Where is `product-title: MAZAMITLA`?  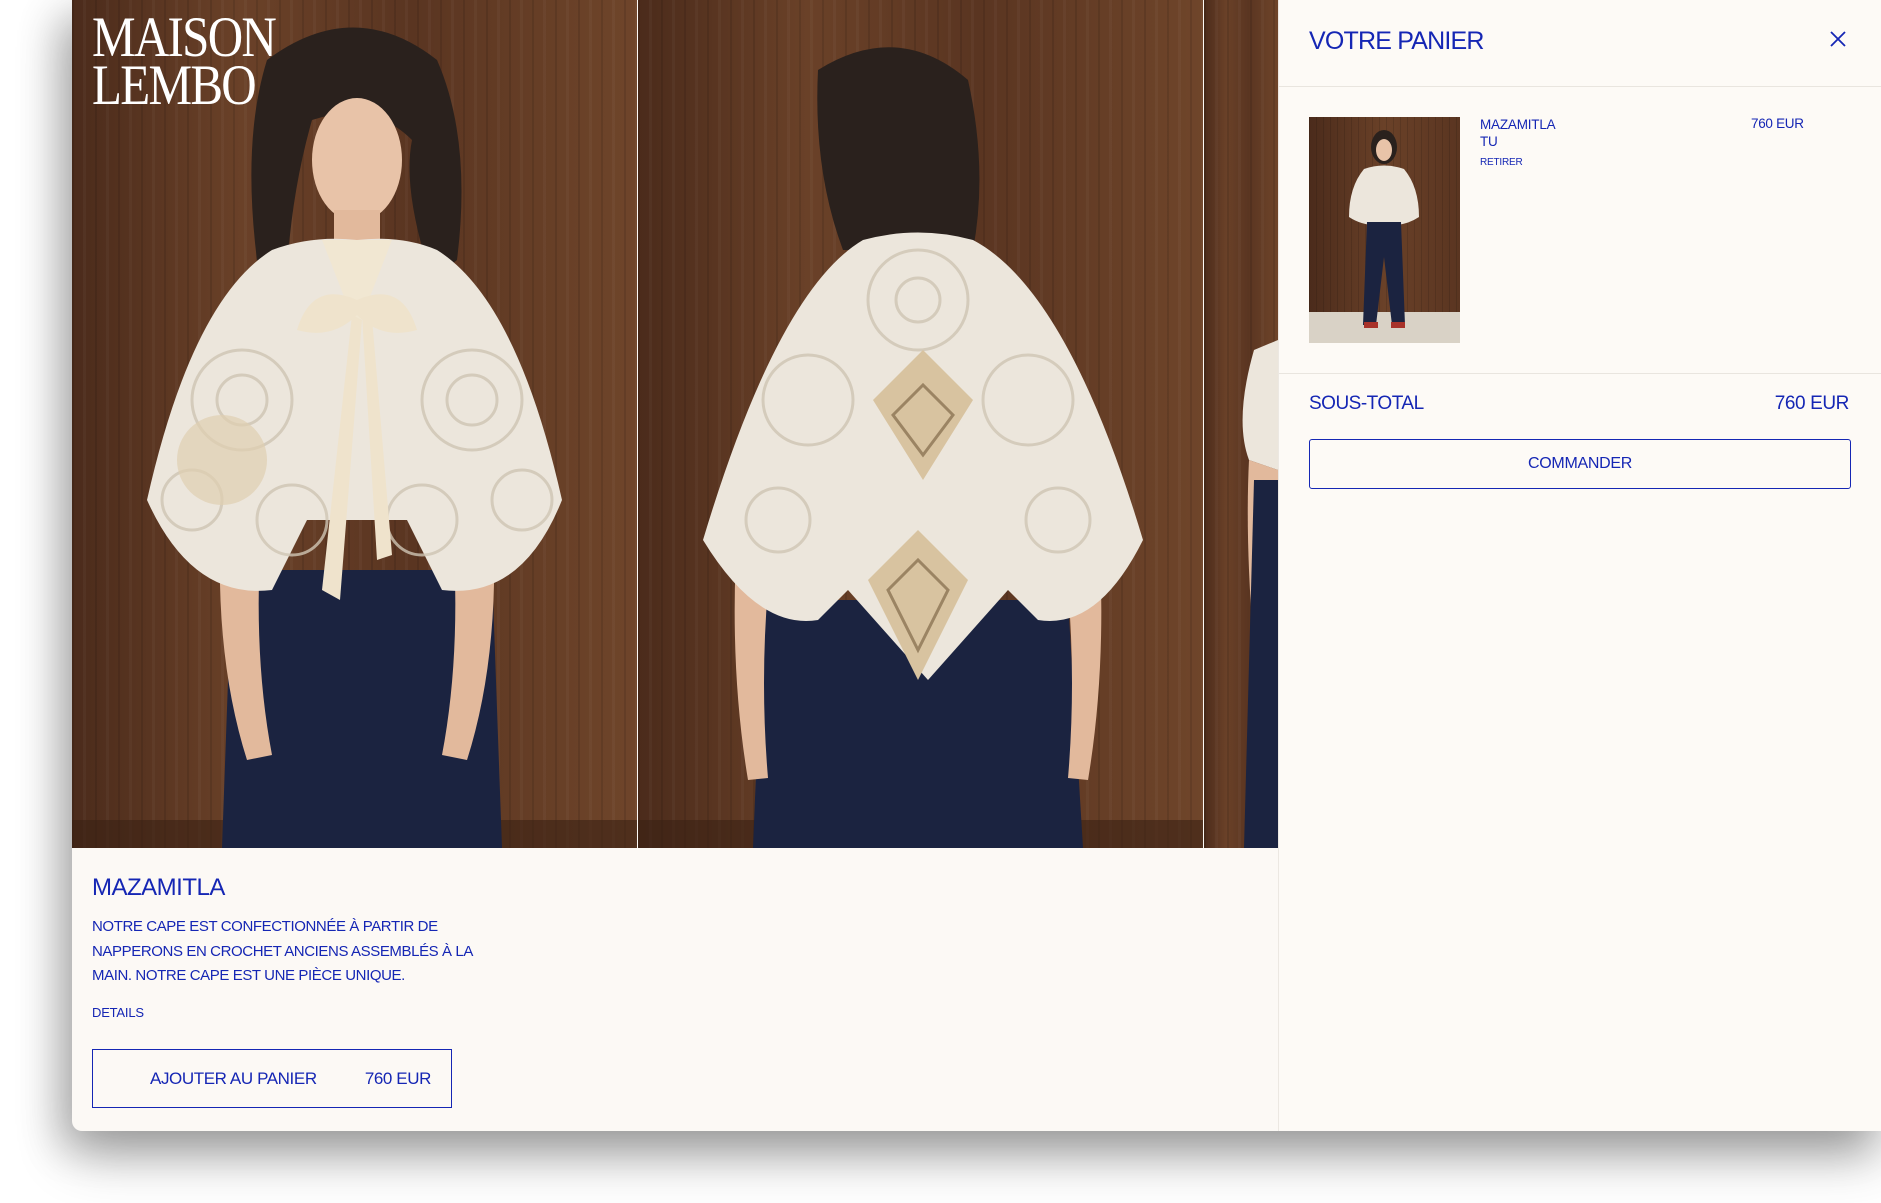 product-title: MAZAMITLA is located at coordinates (158, 887).